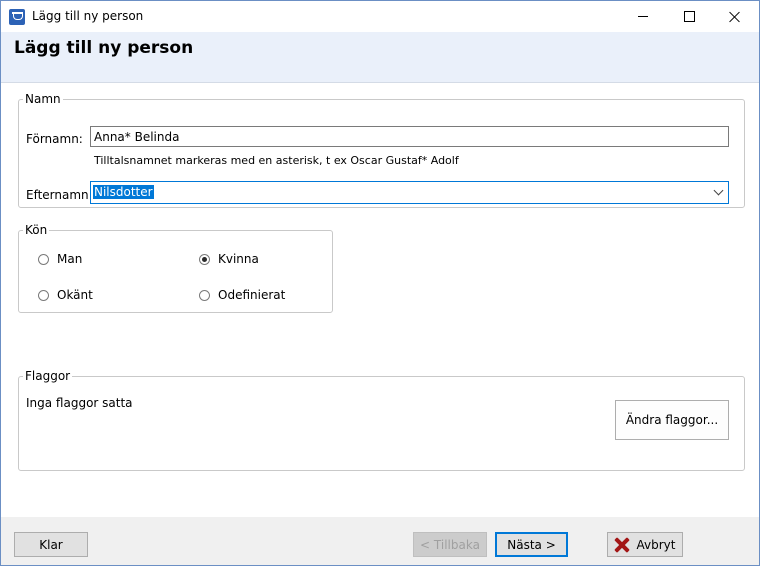 This screenshot has width=760, height=566. What do you see at coordinates (43, 99) in the screenshot?
I see `name-group-legend: Namn` at bounding box center [43, 99].